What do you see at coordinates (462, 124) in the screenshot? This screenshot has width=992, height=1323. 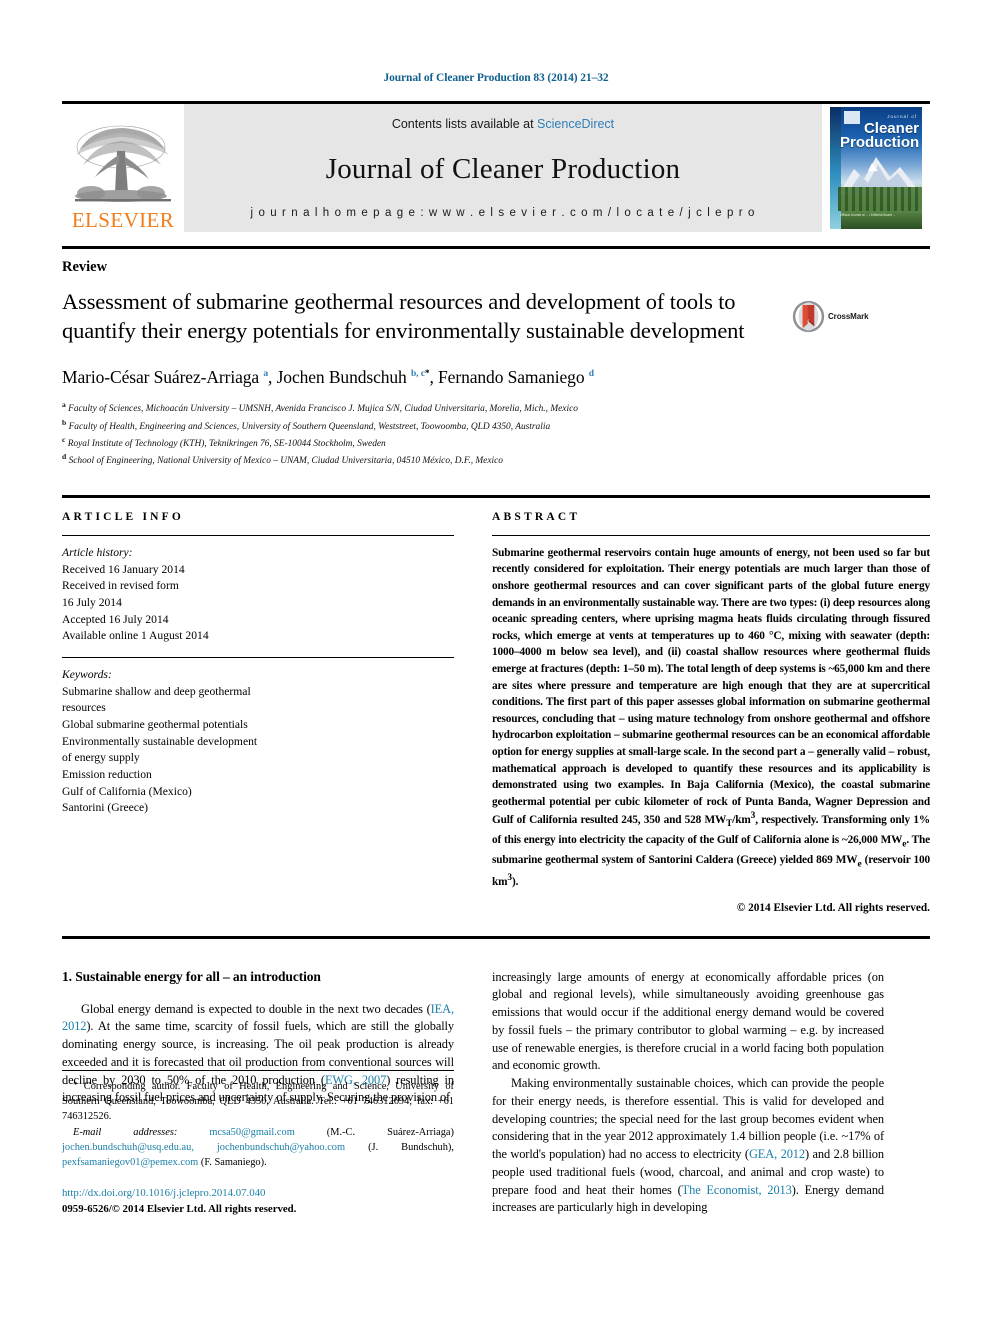 I see `contents-prefix: Contents lists available at` at bounding box center [462, 124].